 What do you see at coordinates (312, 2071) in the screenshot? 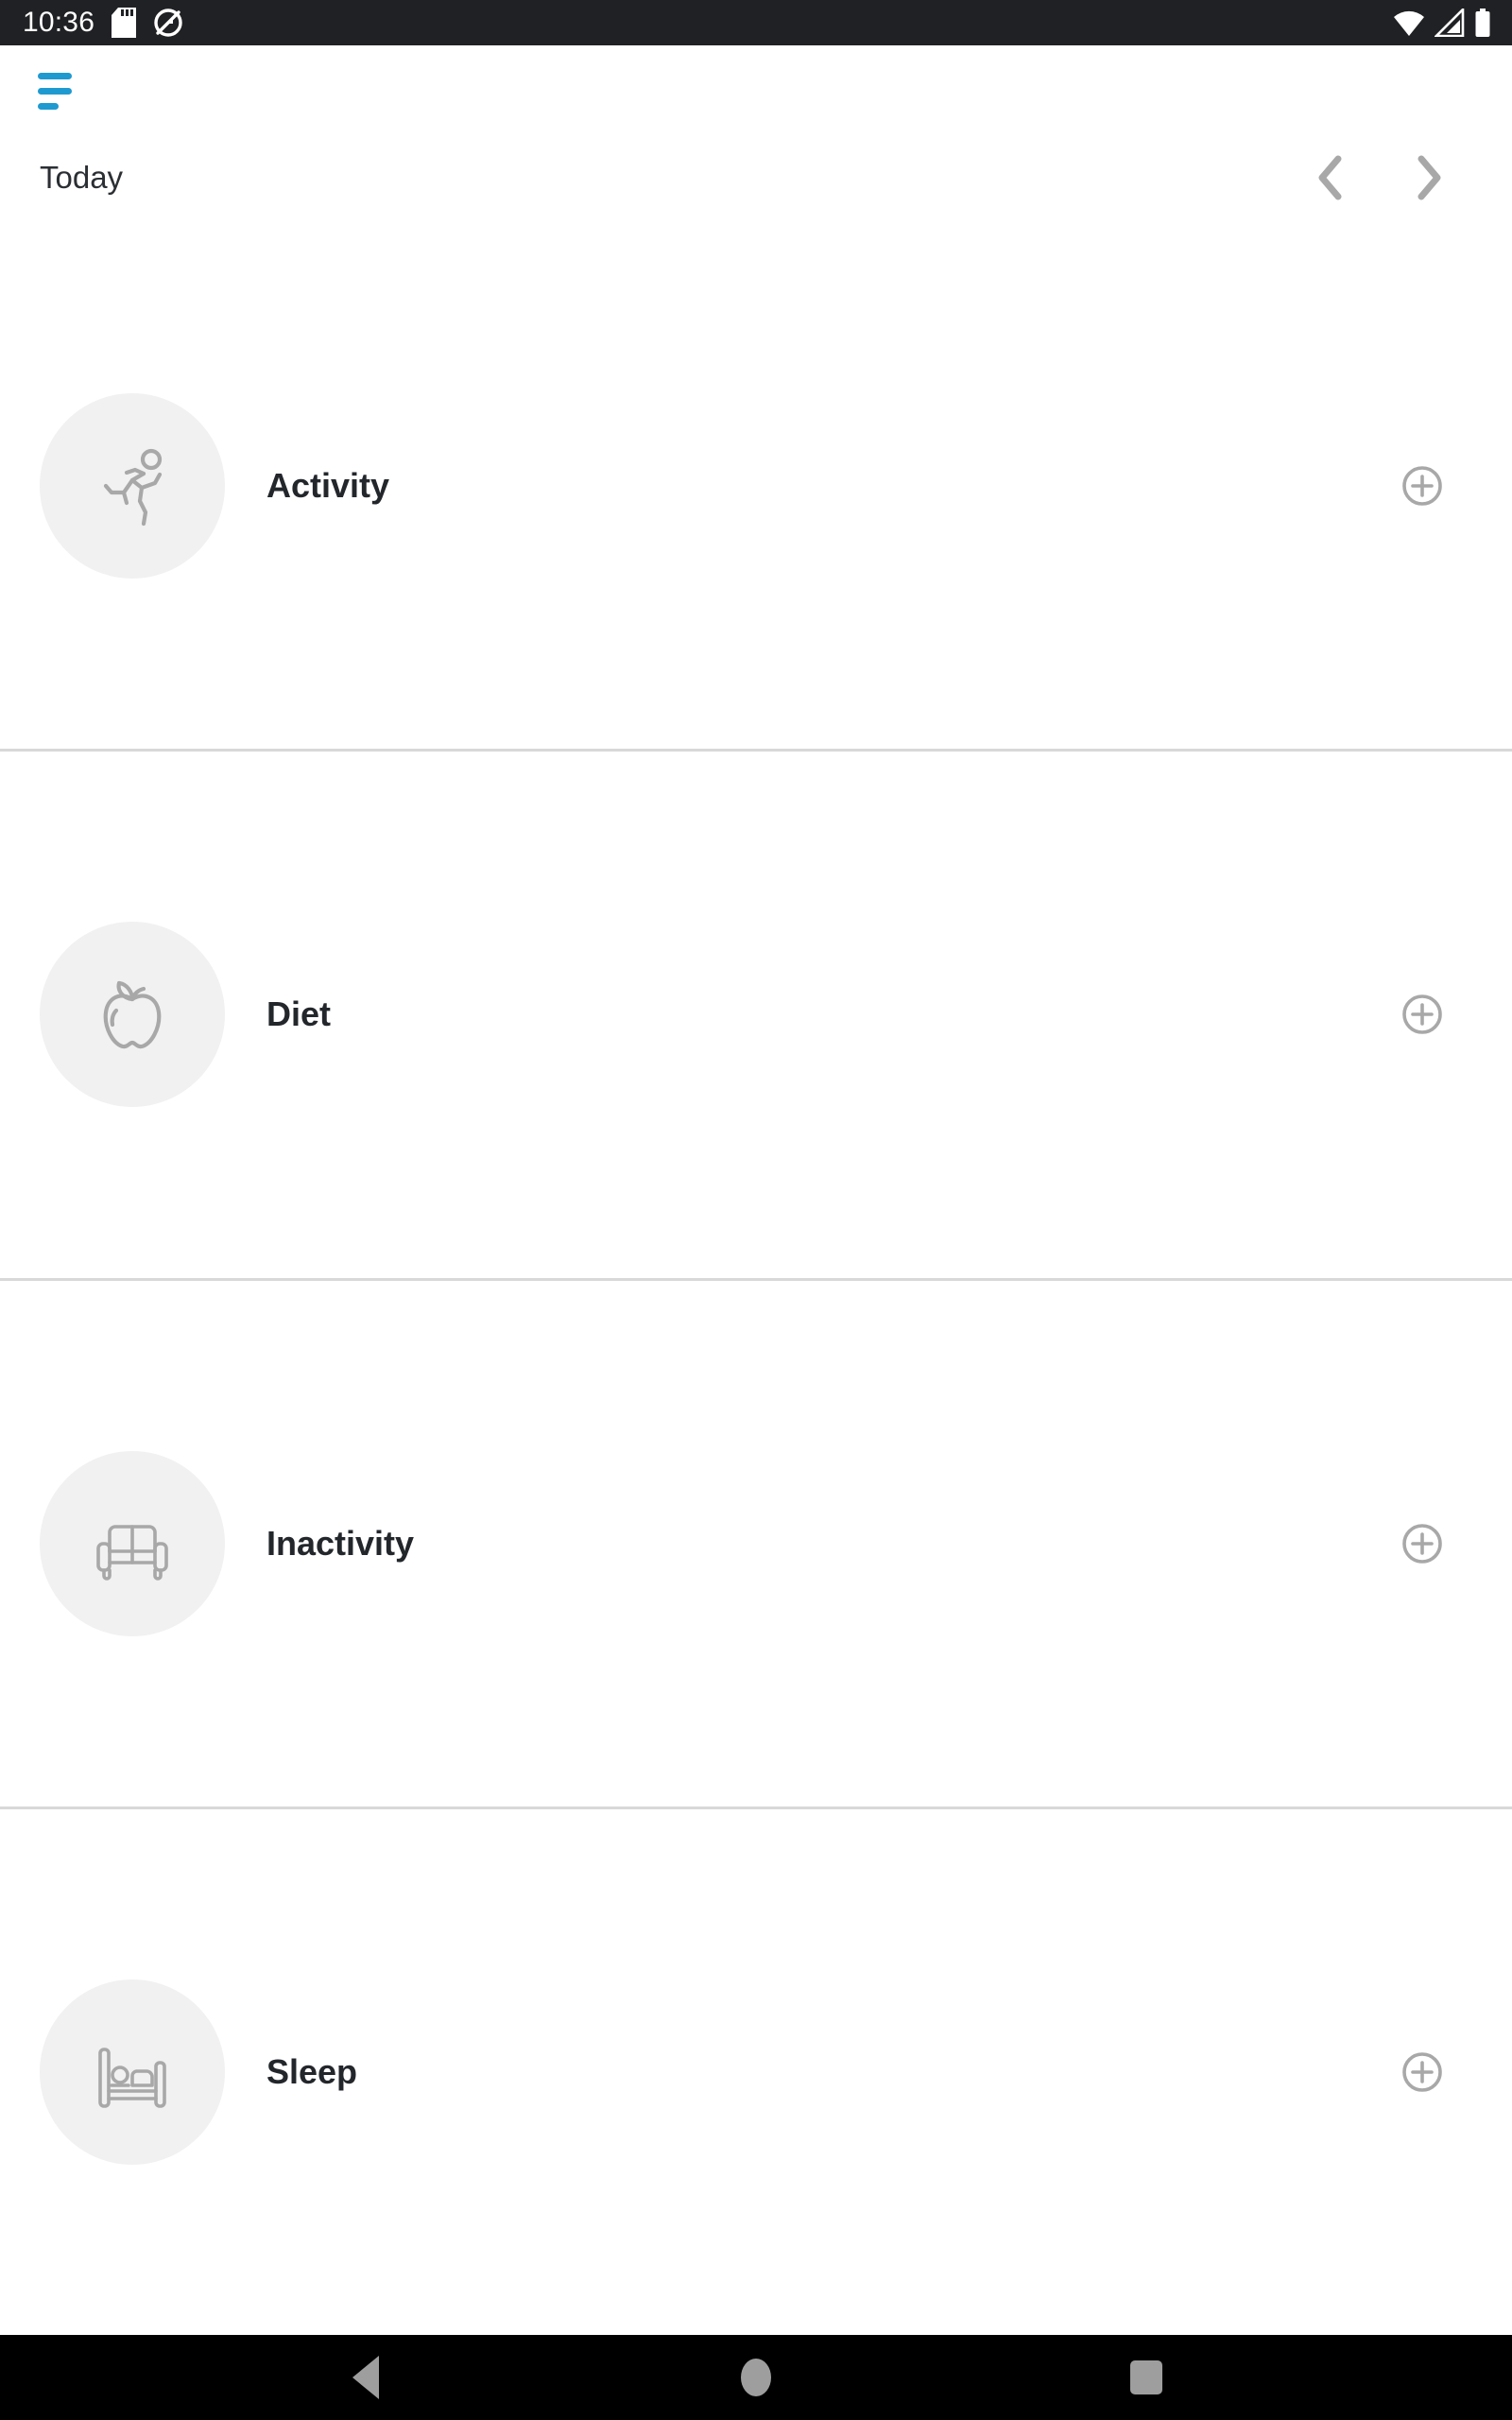
I see `category-label: Sleep` at bounding box center [312, 2071].